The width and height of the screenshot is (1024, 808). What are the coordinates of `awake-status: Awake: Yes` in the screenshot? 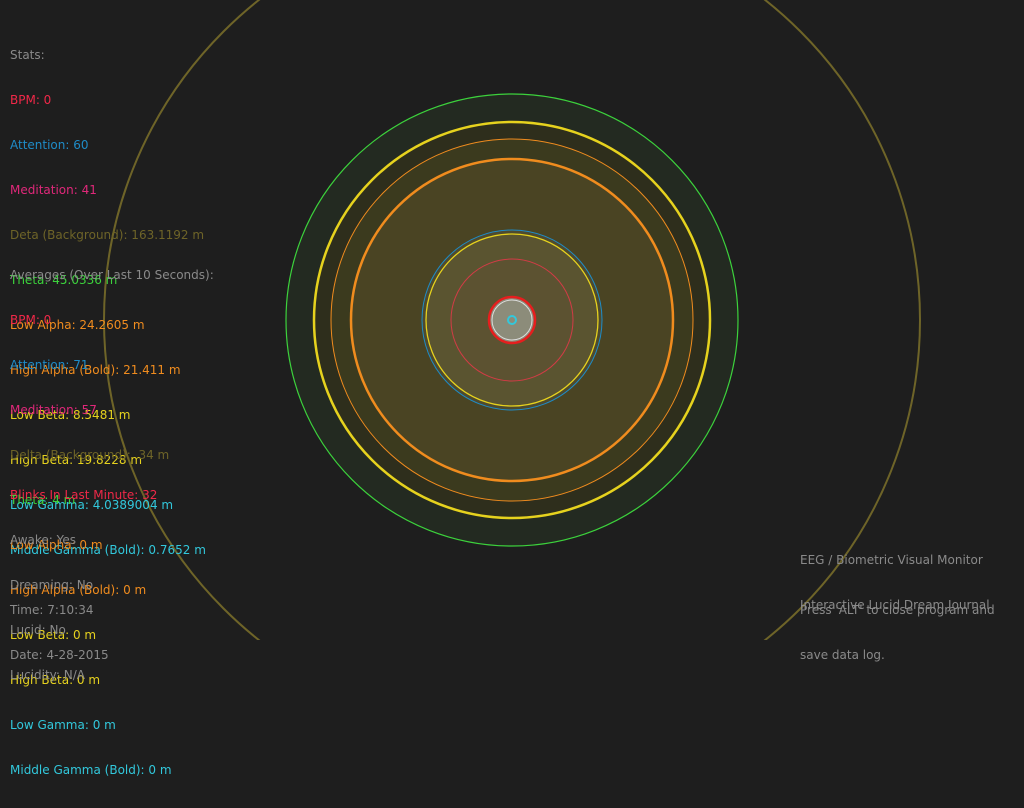 It's located at (43, 540).